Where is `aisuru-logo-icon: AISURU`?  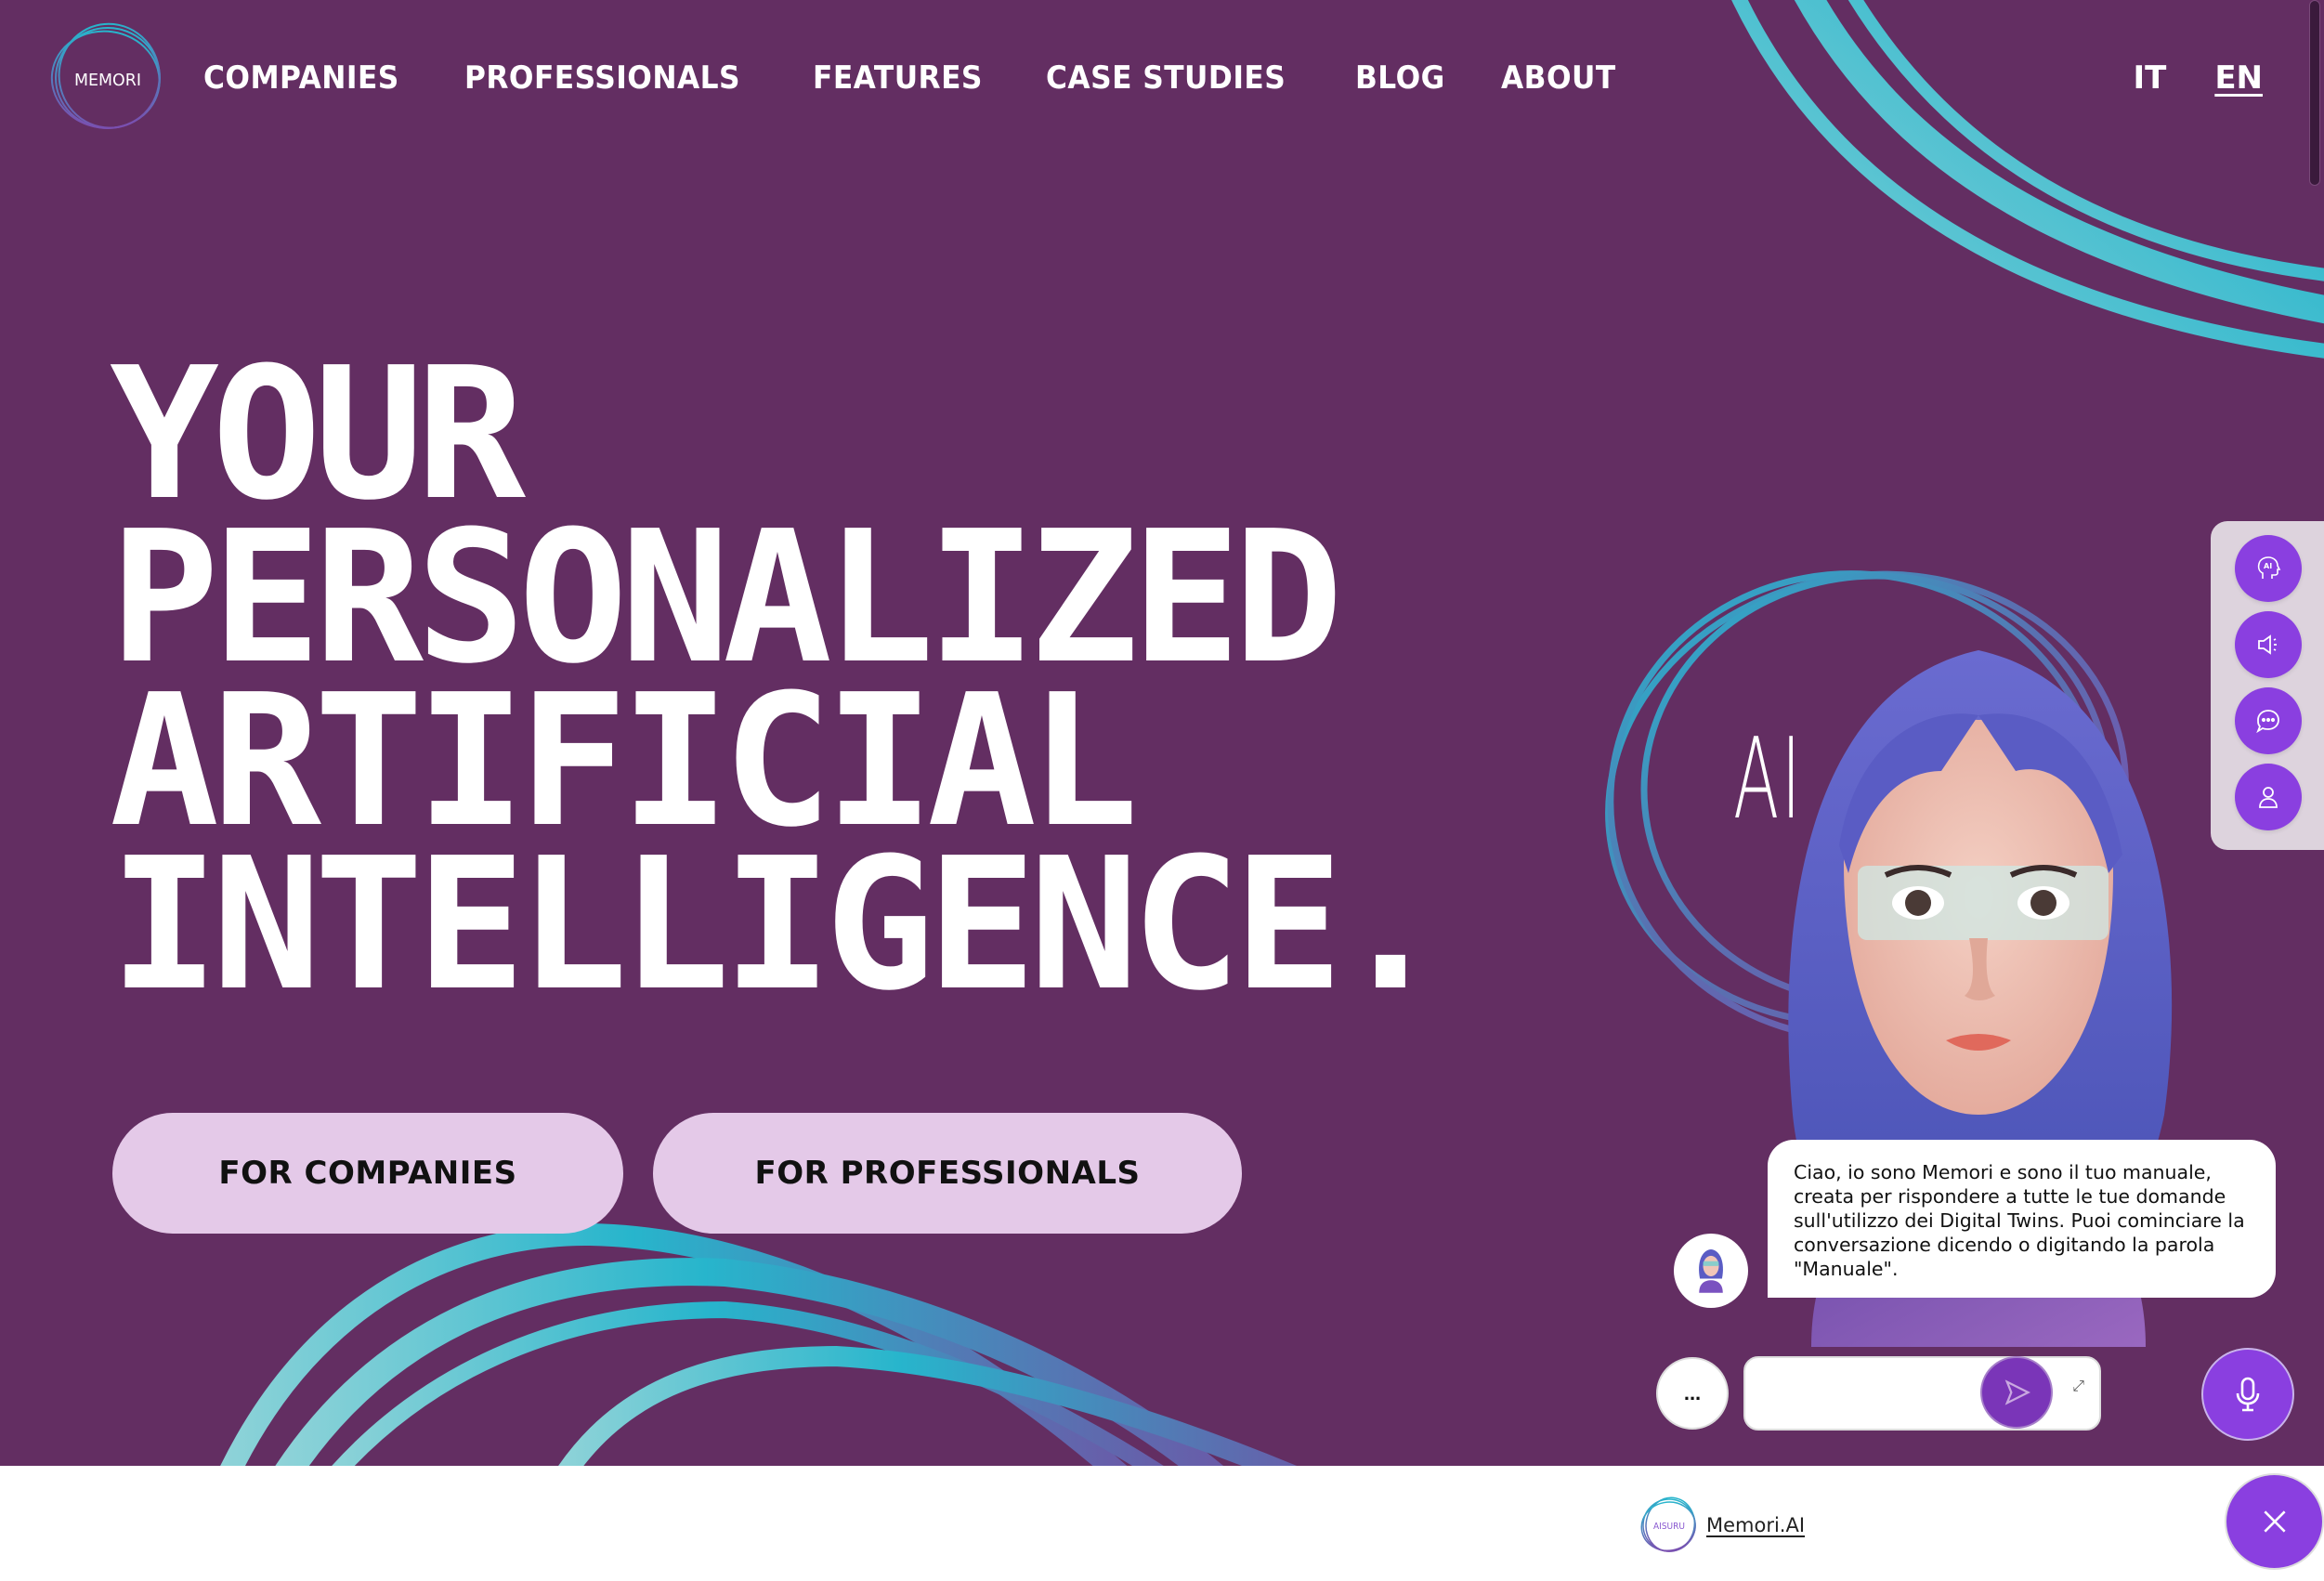
aisuru-logo-icon: AISURU is located at coordinates (1668, 1524).